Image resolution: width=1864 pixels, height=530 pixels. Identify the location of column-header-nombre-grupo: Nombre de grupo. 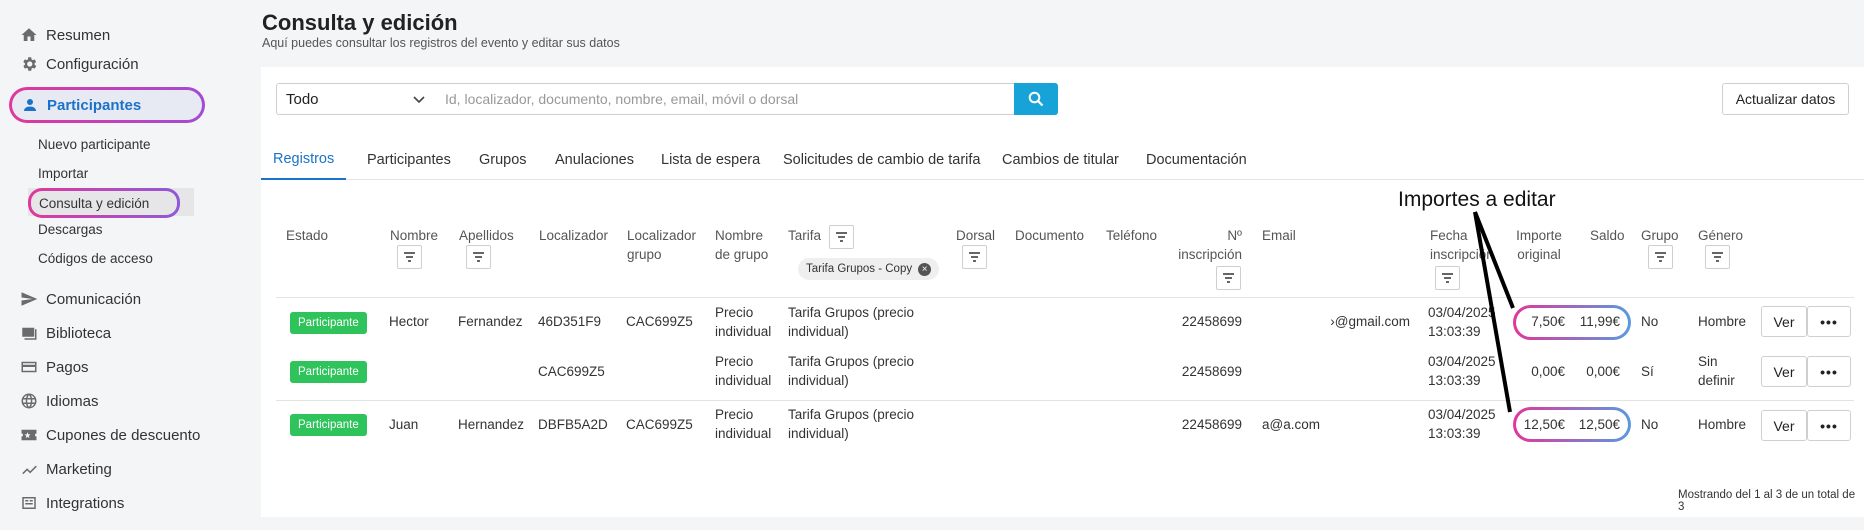
(742, 245).